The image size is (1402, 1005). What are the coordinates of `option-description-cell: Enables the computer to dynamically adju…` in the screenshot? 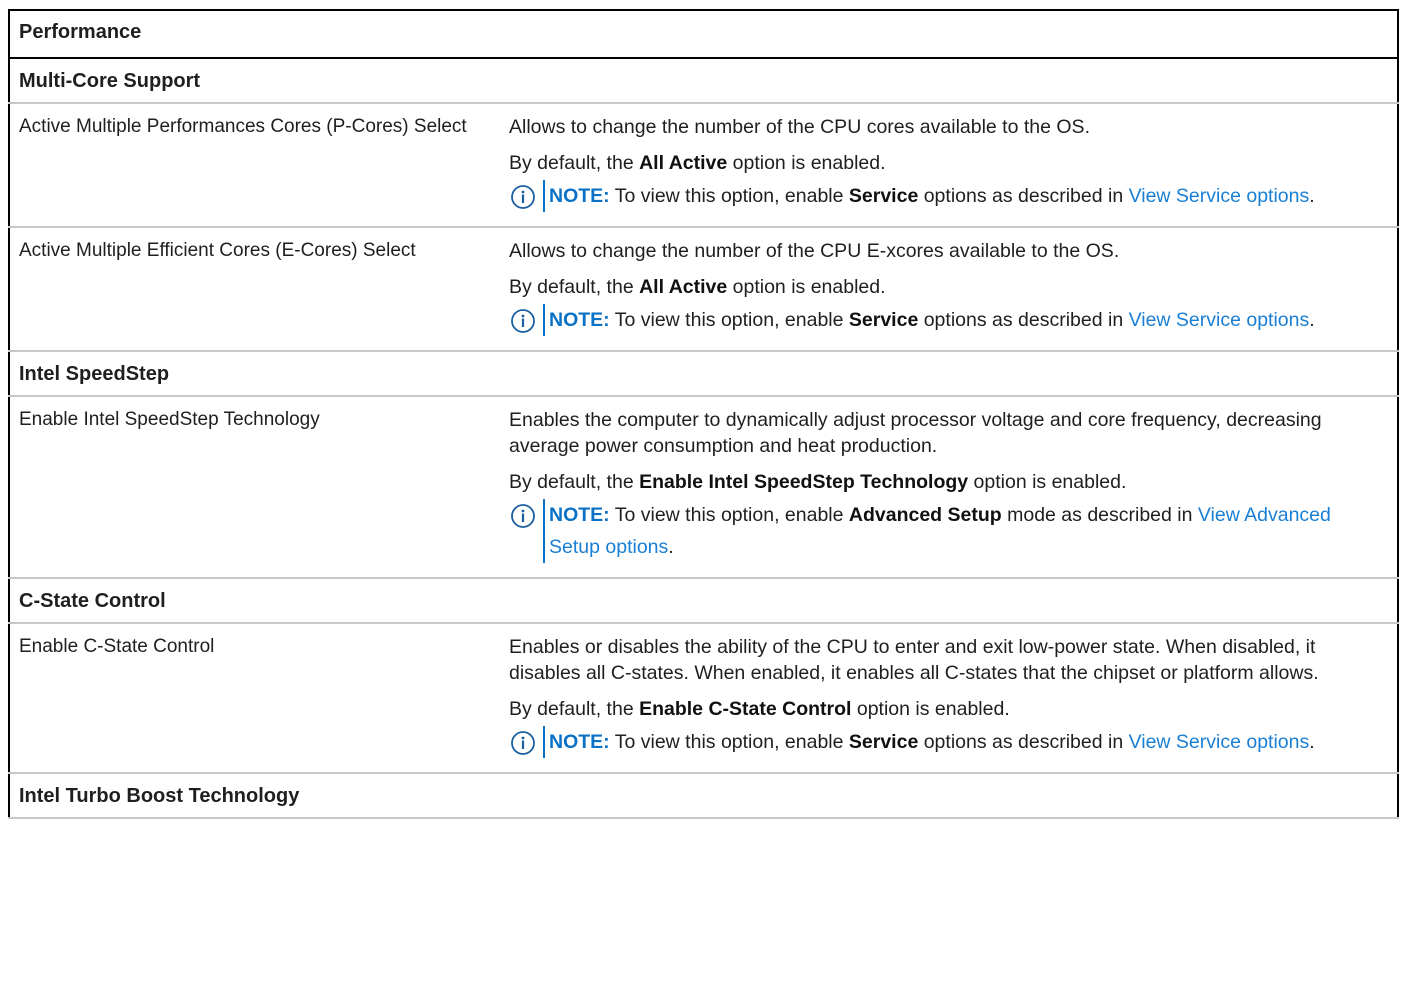 It's located at (948, 487).